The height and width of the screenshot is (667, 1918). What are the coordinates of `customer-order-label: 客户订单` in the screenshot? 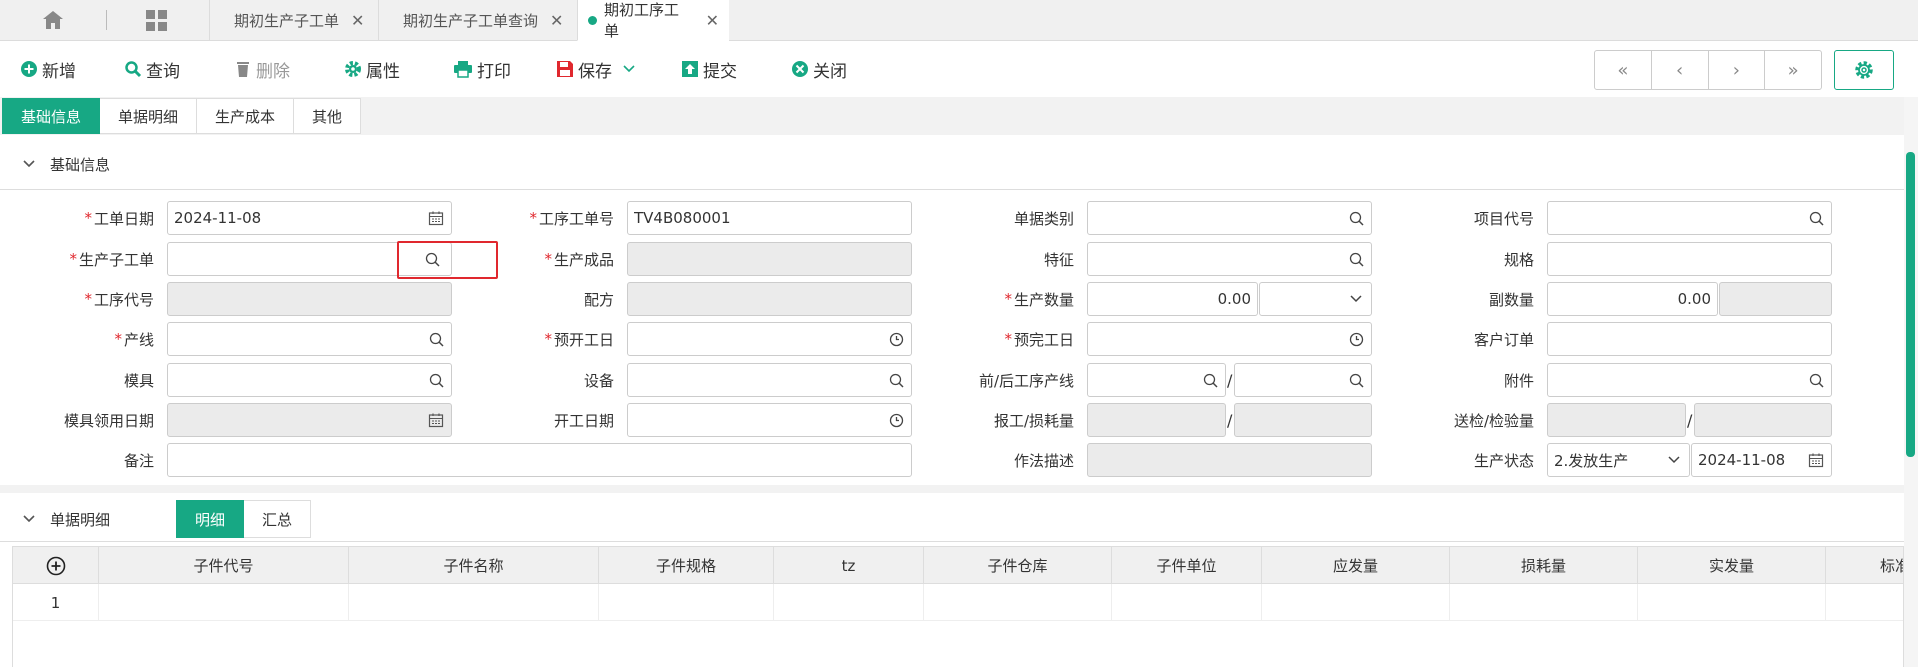 It's located at (1503, 339).